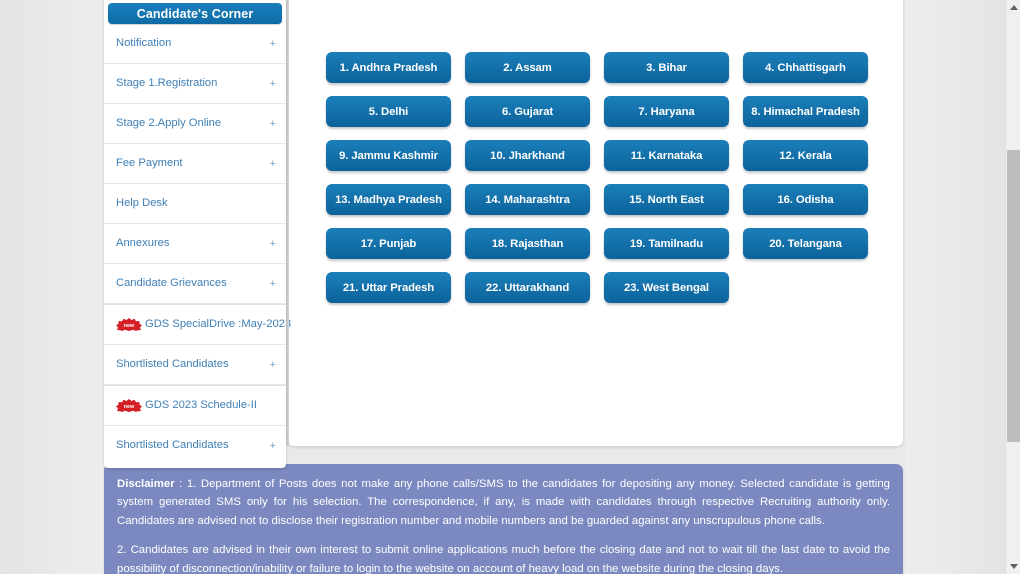 This screenshot has height=574, width=1020. I want to click on sidebar-item: Stage 2.Apply Online +, so click(195, 124).